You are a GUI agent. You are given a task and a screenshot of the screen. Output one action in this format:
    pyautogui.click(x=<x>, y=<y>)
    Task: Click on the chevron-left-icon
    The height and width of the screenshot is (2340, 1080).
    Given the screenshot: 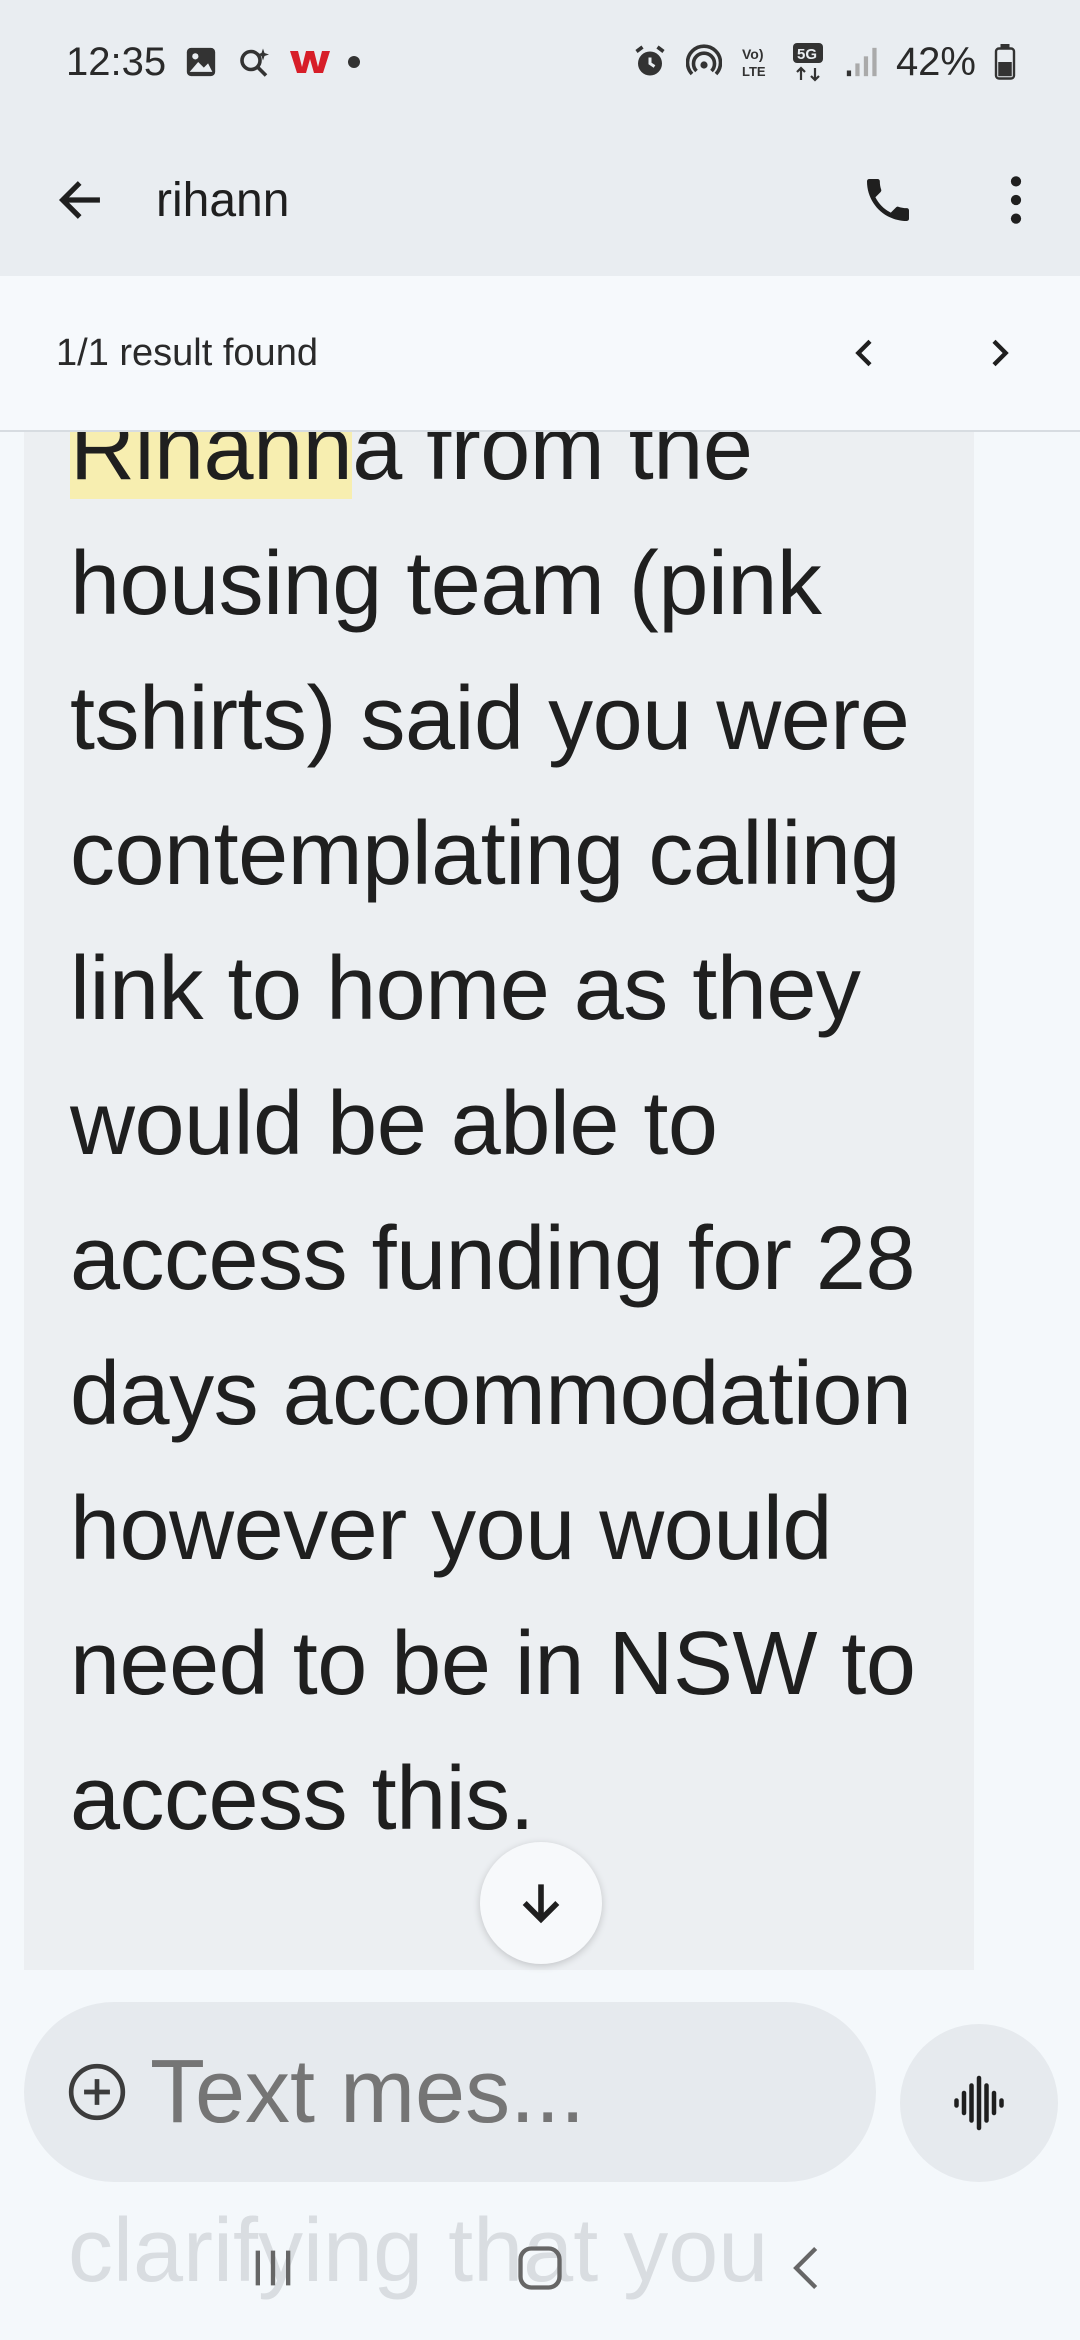 What is the action you would take?
    pyautogui.click(x=863, y=353)
    